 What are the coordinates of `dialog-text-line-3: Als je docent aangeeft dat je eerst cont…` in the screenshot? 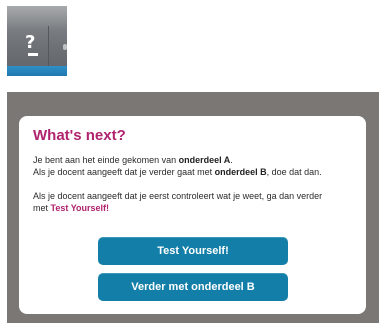 It's located at (178, 196).